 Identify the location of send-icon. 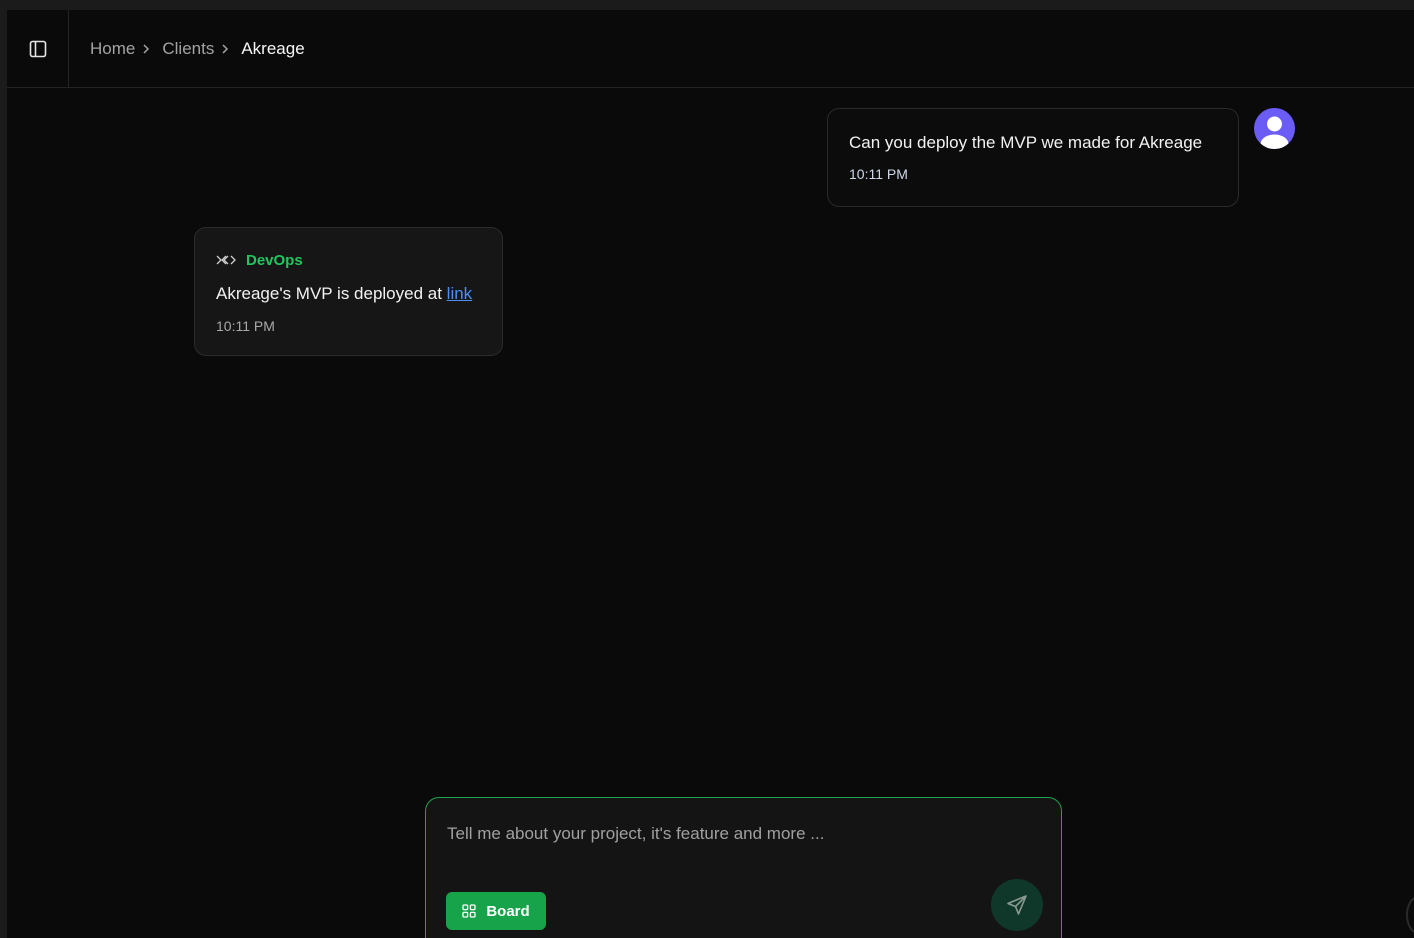
(1017, 905).